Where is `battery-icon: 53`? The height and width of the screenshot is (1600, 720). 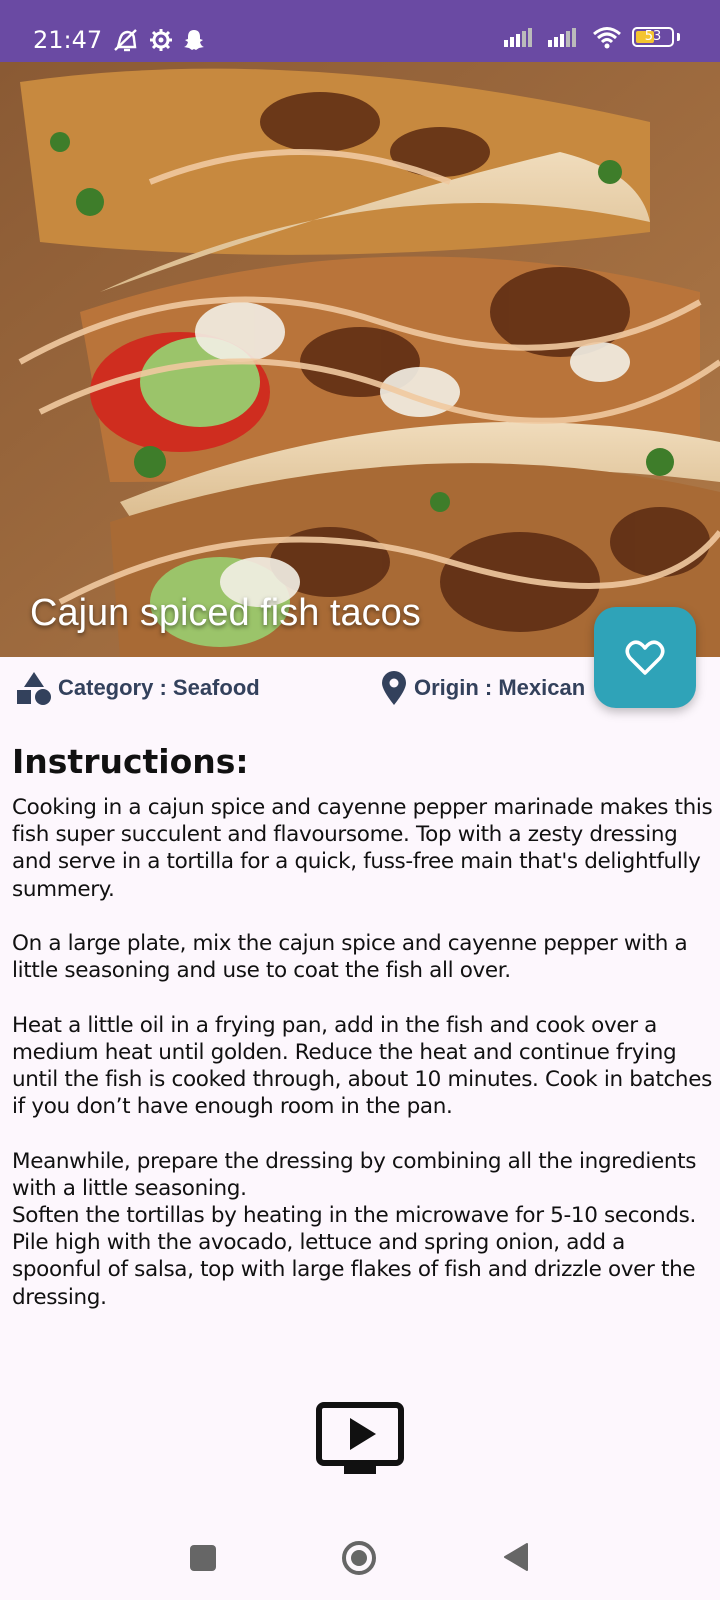 battery-icon: 53 is located at coordinates (653, 37).